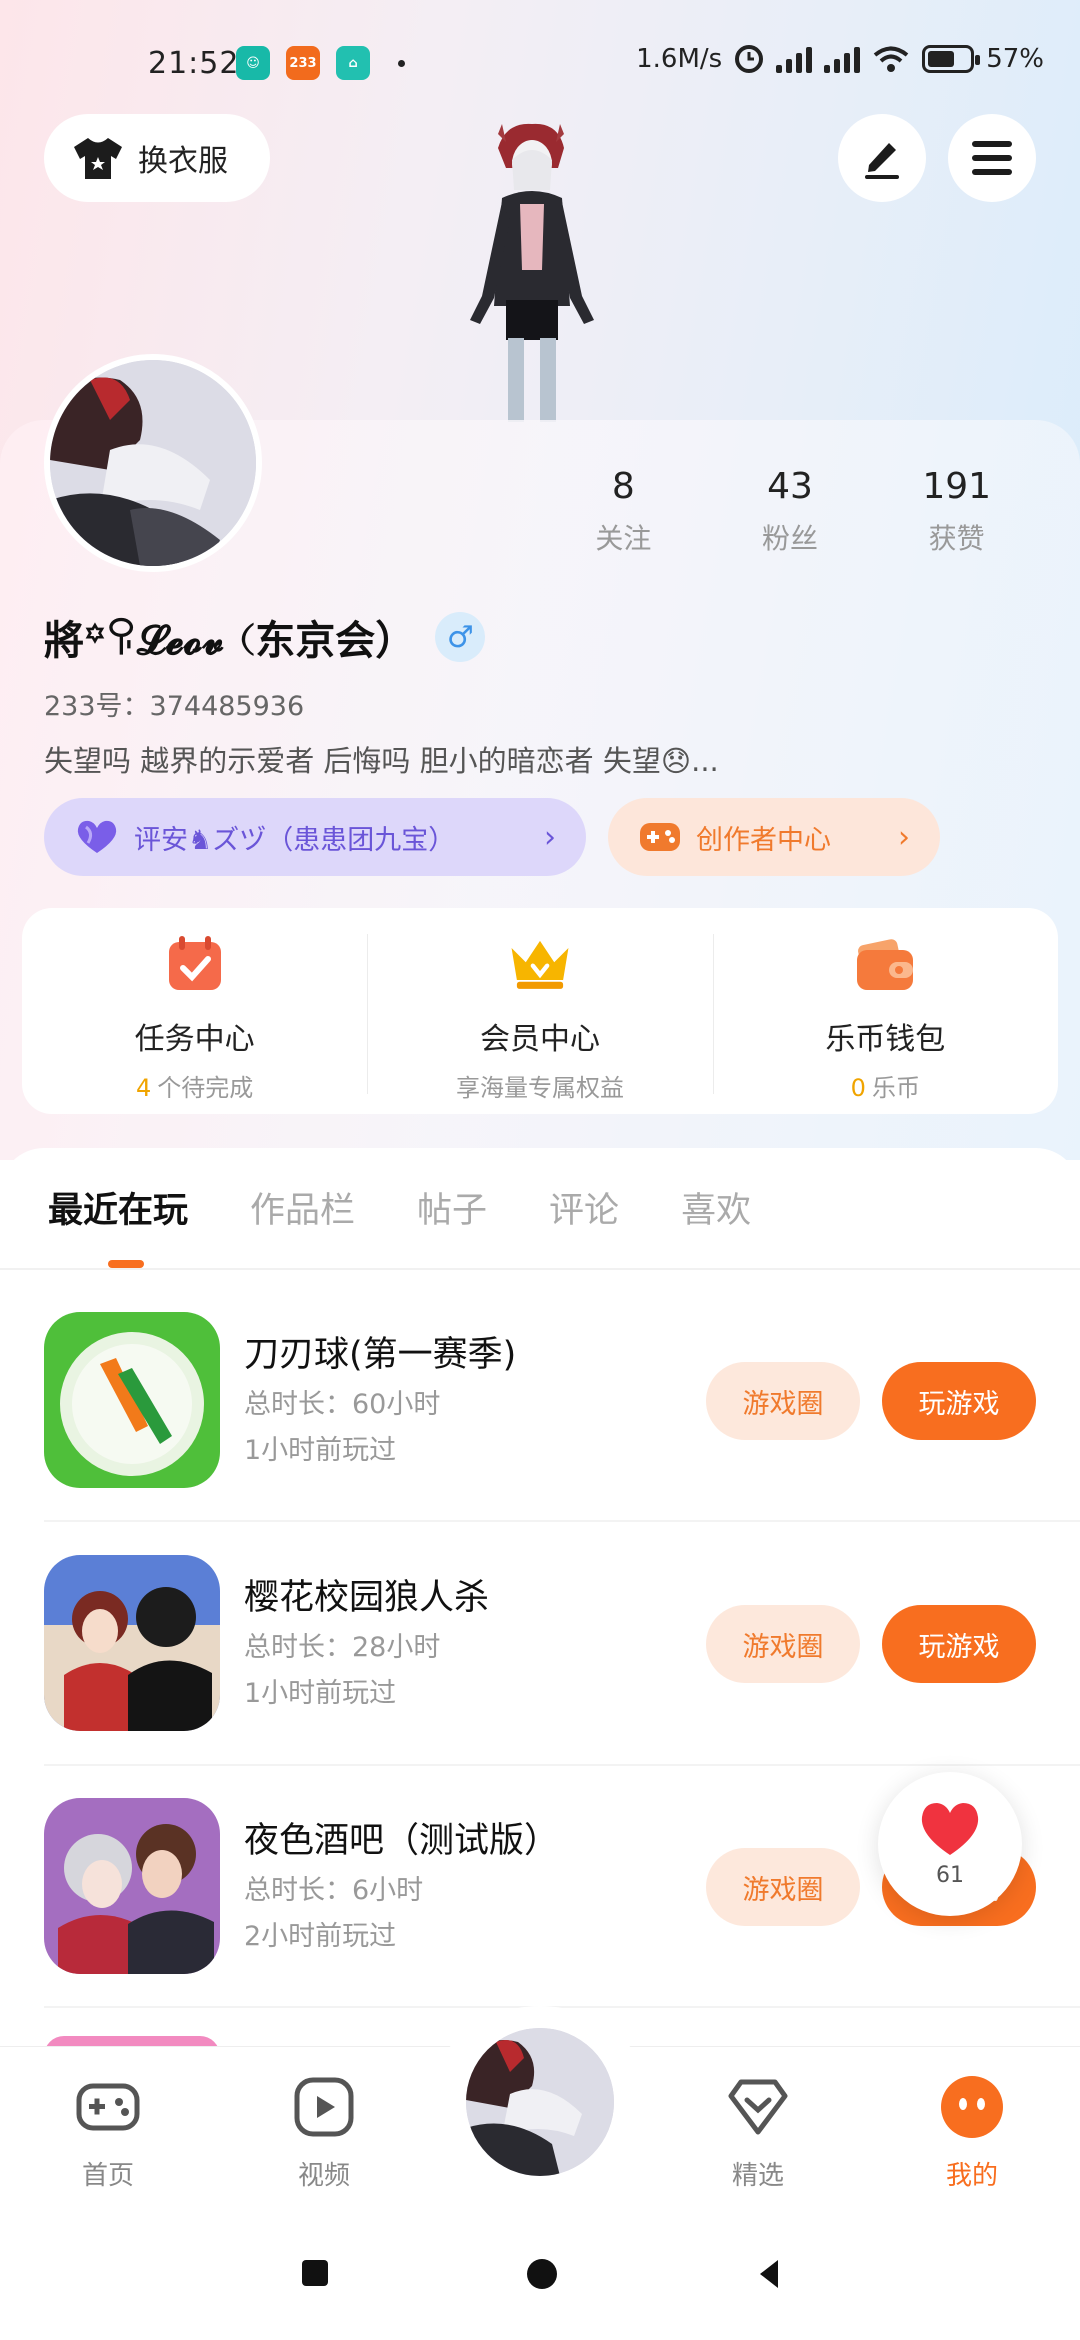  I want to click on nav-home: 首页, so click(108, 2132).